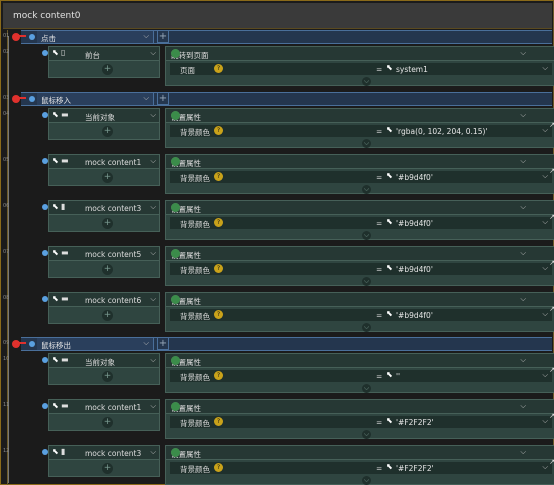 The width and height of the screenshot is (554, 485). I want to click on prop-value: system1, so click(412, 69).